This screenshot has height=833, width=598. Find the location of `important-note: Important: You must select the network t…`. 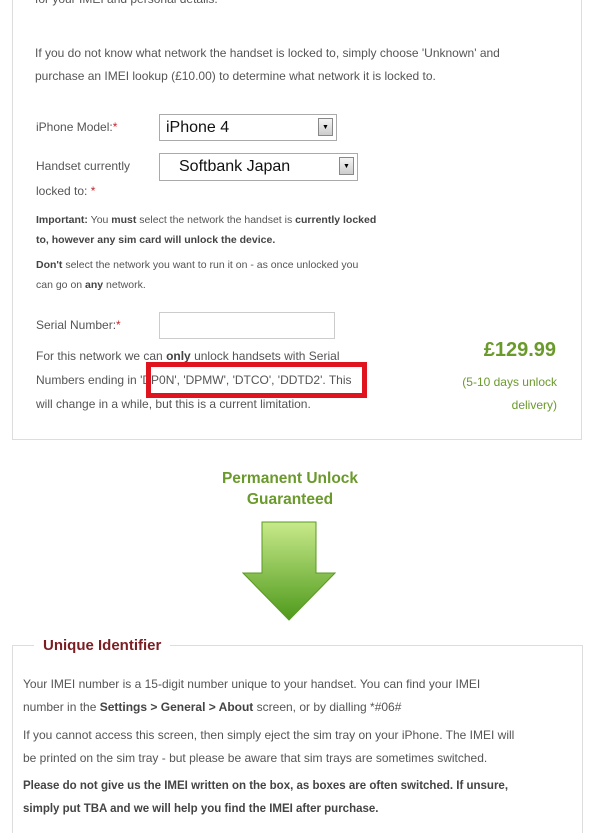

important-note: Important: You must select the network t… is located at coordinates (206, 220).